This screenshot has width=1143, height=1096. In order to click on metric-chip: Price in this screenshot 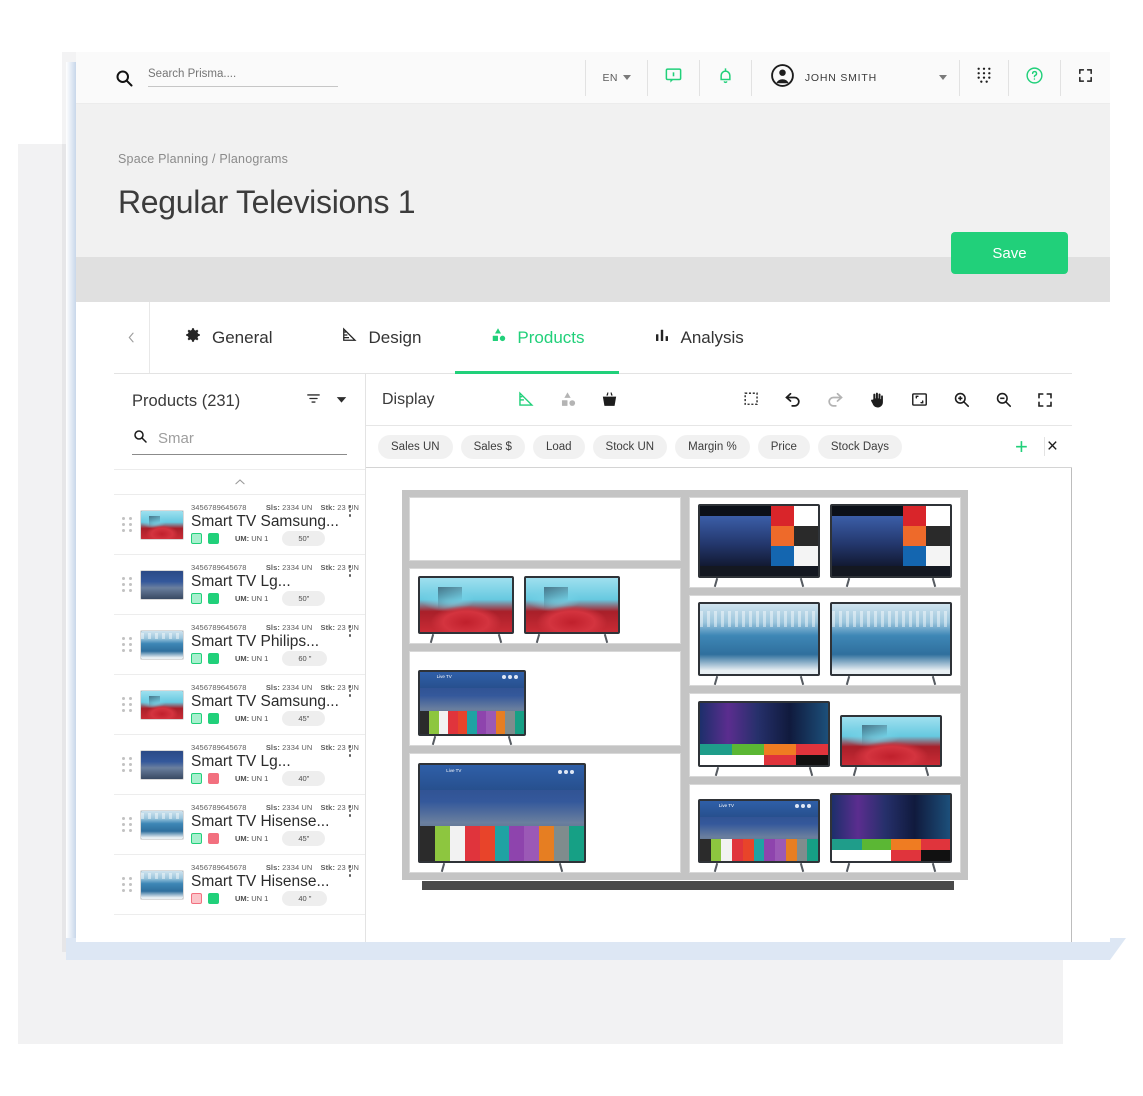, I will do `click(783, 446)`.